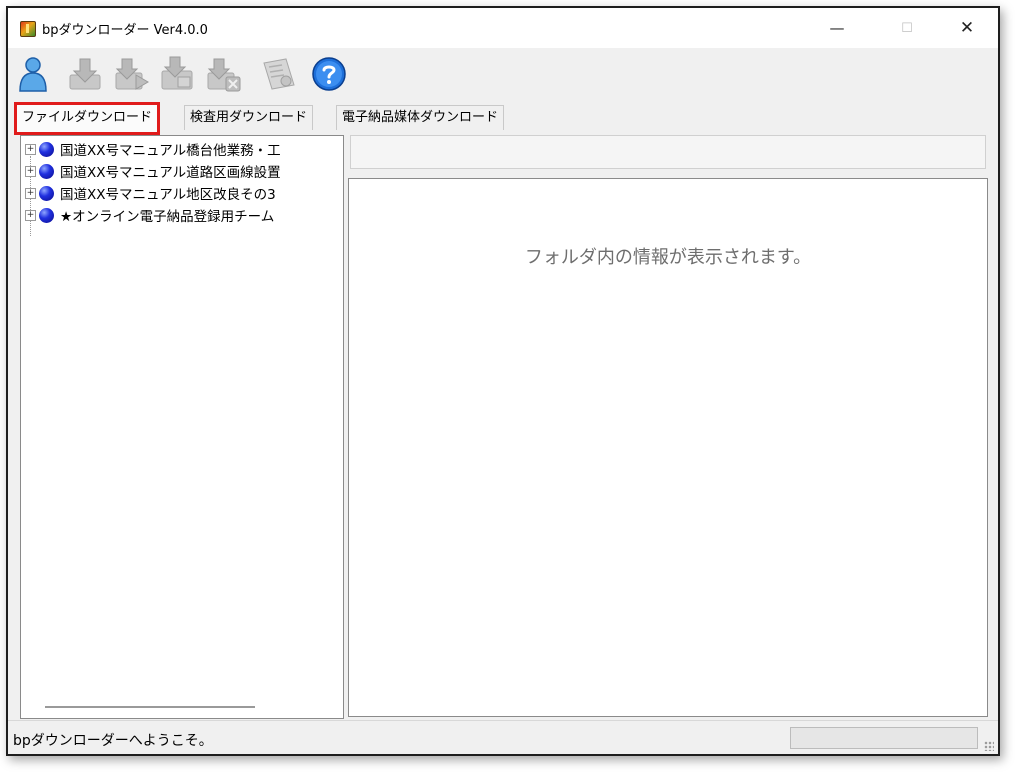  I want to click on document-icon, so click(279, 74).